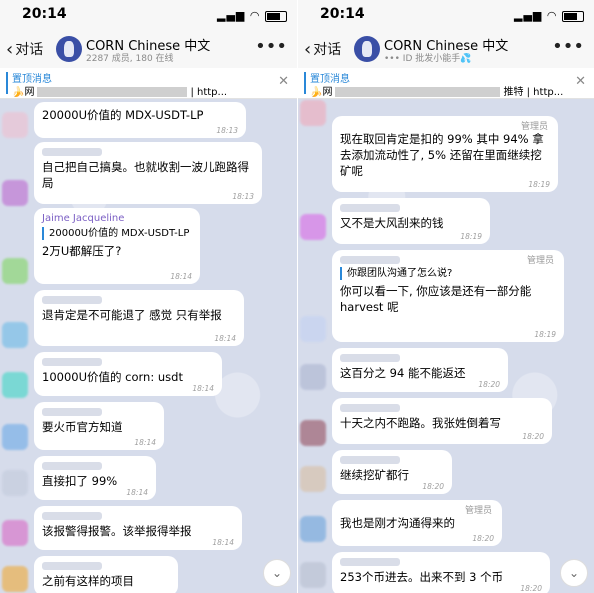 The height and width of the screenshot is (593, 594). What do you see at coordinates (29, 50) in the screenshot?
I see `back-label: 对话` at bounding box center [29, 50].